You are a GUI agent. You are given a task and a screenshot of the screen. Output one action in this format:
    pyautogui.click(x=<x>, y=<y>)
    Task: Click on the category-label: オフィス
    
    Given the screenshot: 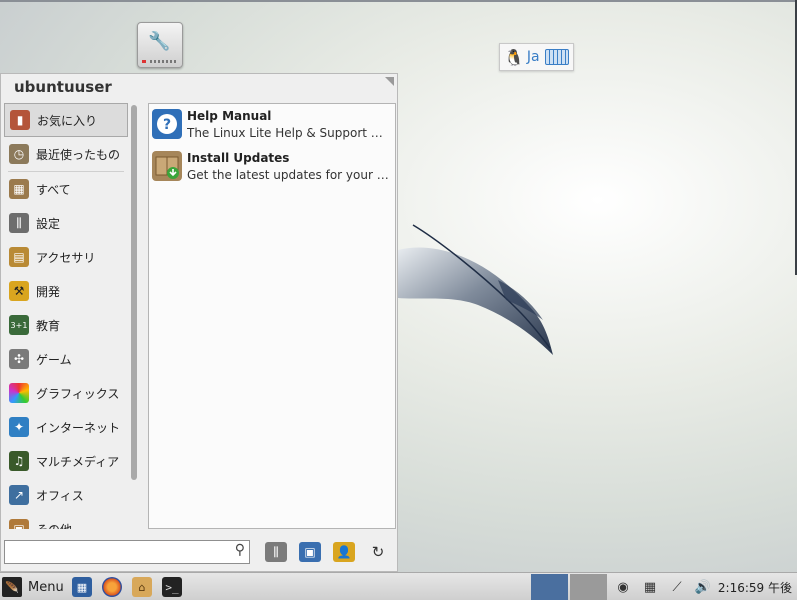 What is the action you would take?
    pyautogui.click(x=60, y=495)
    